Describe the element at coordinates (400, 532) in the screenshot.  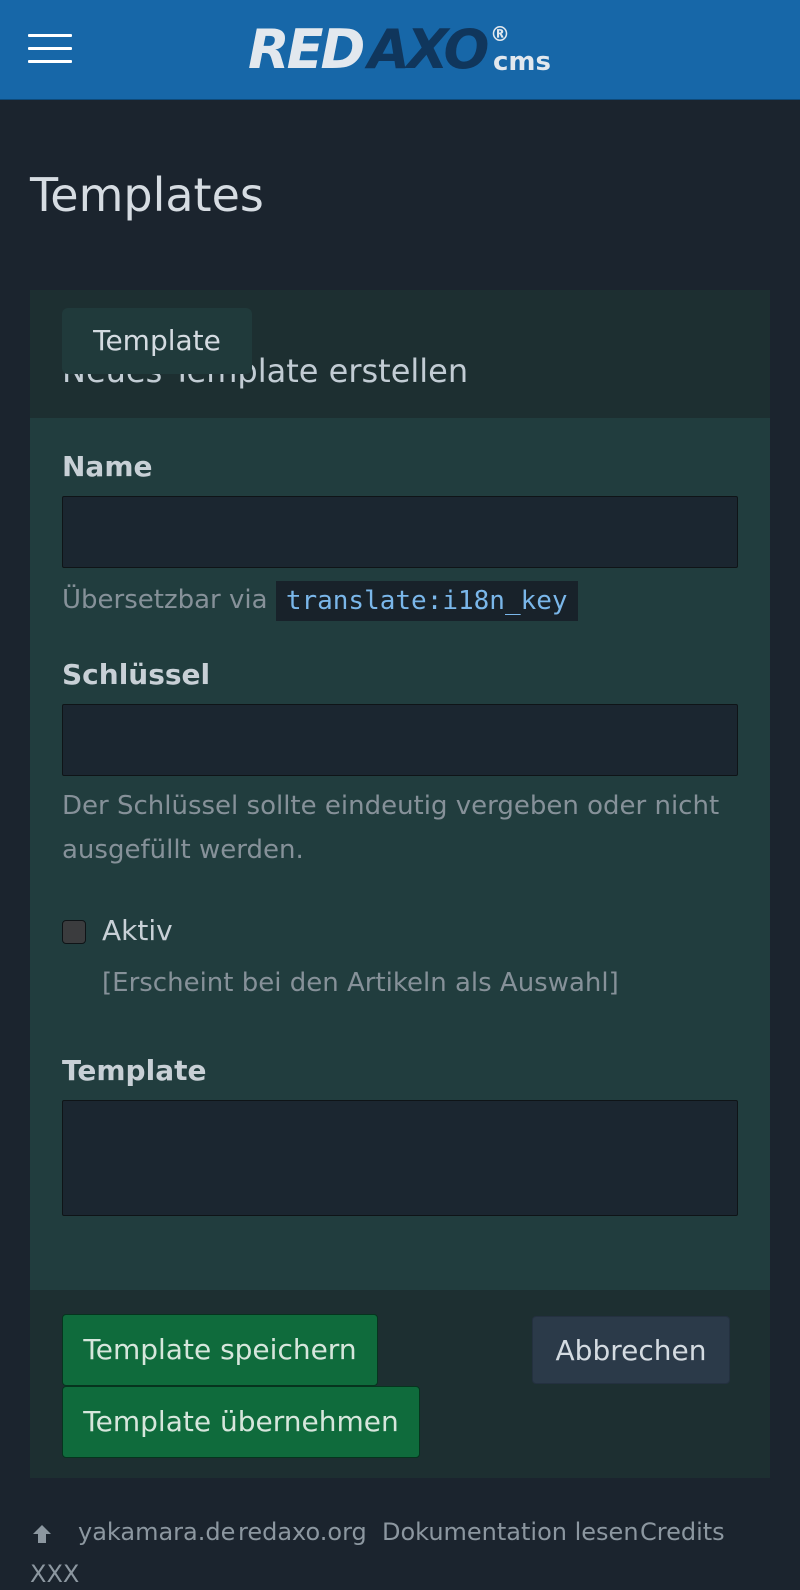
I see `name-input` at that location.